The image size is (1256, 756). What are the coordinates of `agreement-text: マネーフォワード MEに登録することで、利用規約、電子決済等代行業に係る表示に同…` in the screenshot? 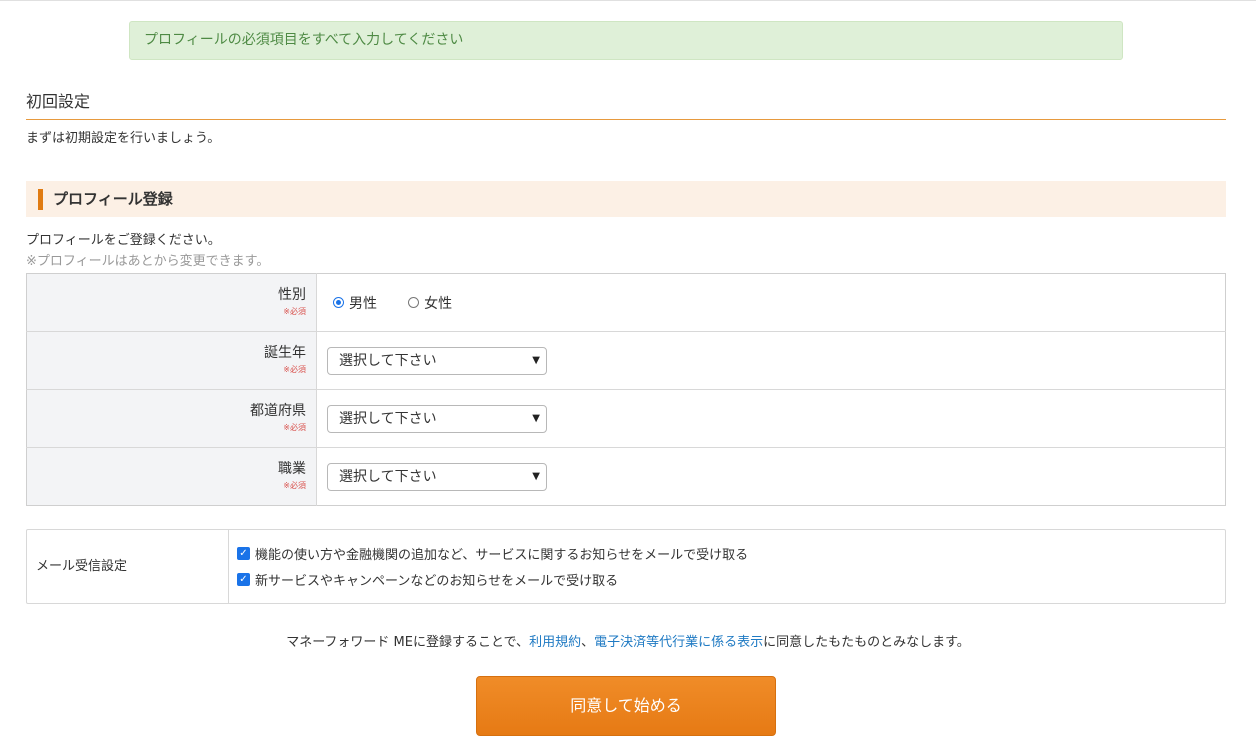 It's located at (628, 643).